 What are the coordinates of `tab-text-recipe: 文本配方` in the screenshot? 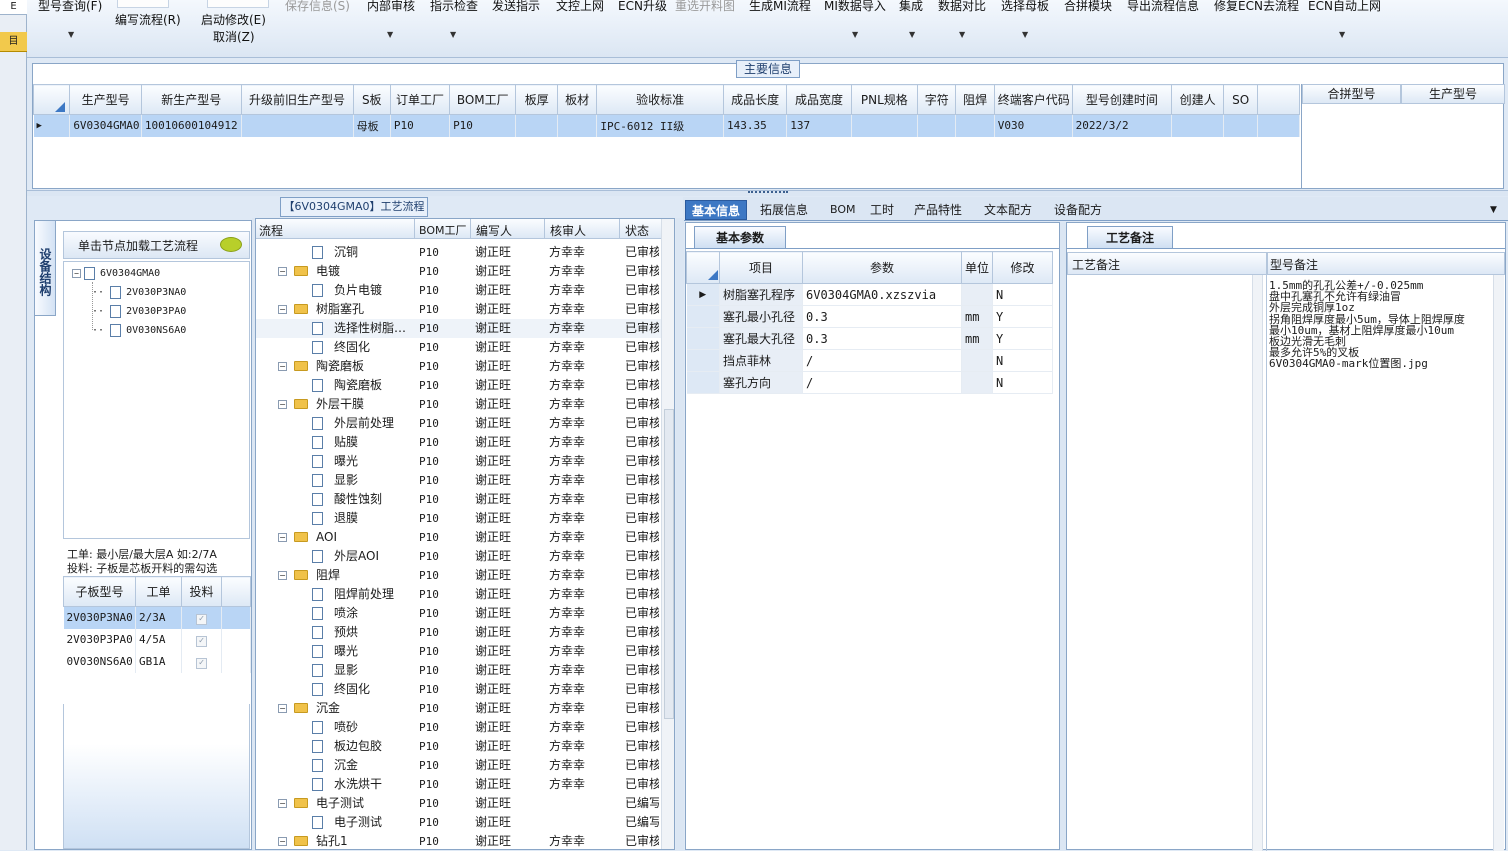 It's located at (1008, 210).